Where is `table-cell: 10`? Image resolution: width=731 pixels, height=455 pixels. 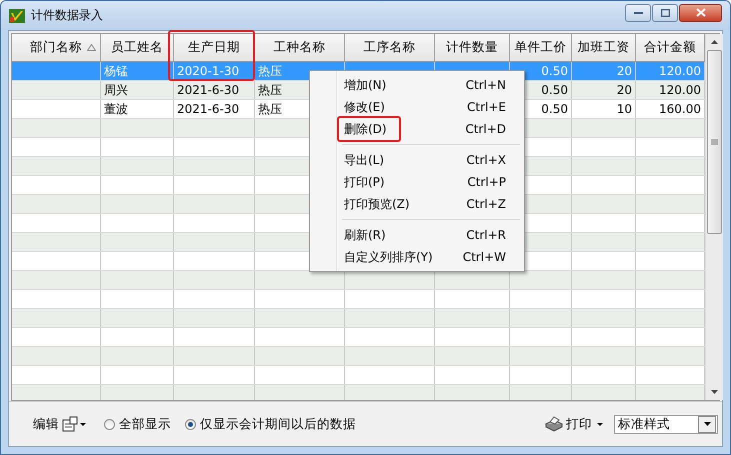
table-cell: 10 is located at coordinates (624, 109).